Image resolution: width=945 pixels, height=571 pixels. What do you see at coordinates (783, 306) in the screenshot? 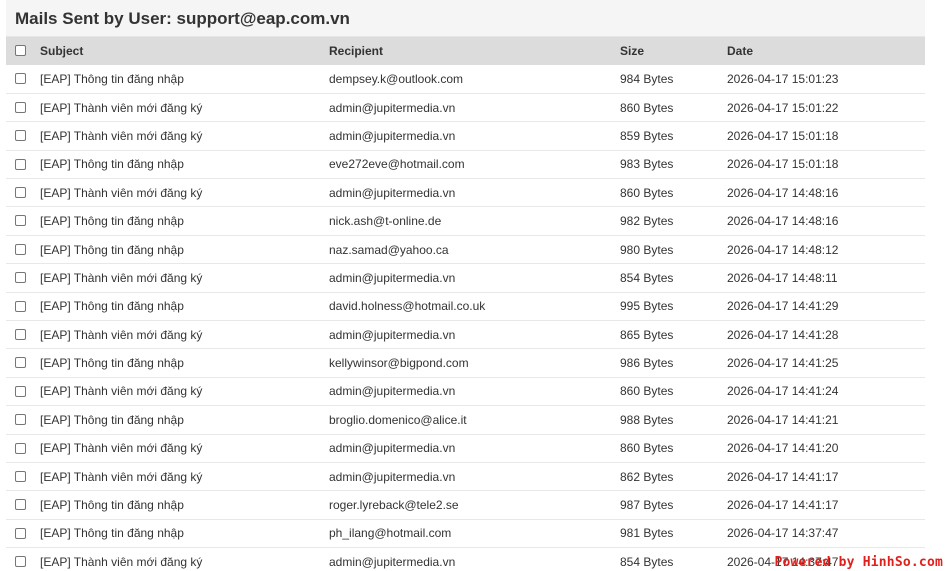
I see `date-cell: 2026-04-17 14:41:29` at bounding box center [783, 306].